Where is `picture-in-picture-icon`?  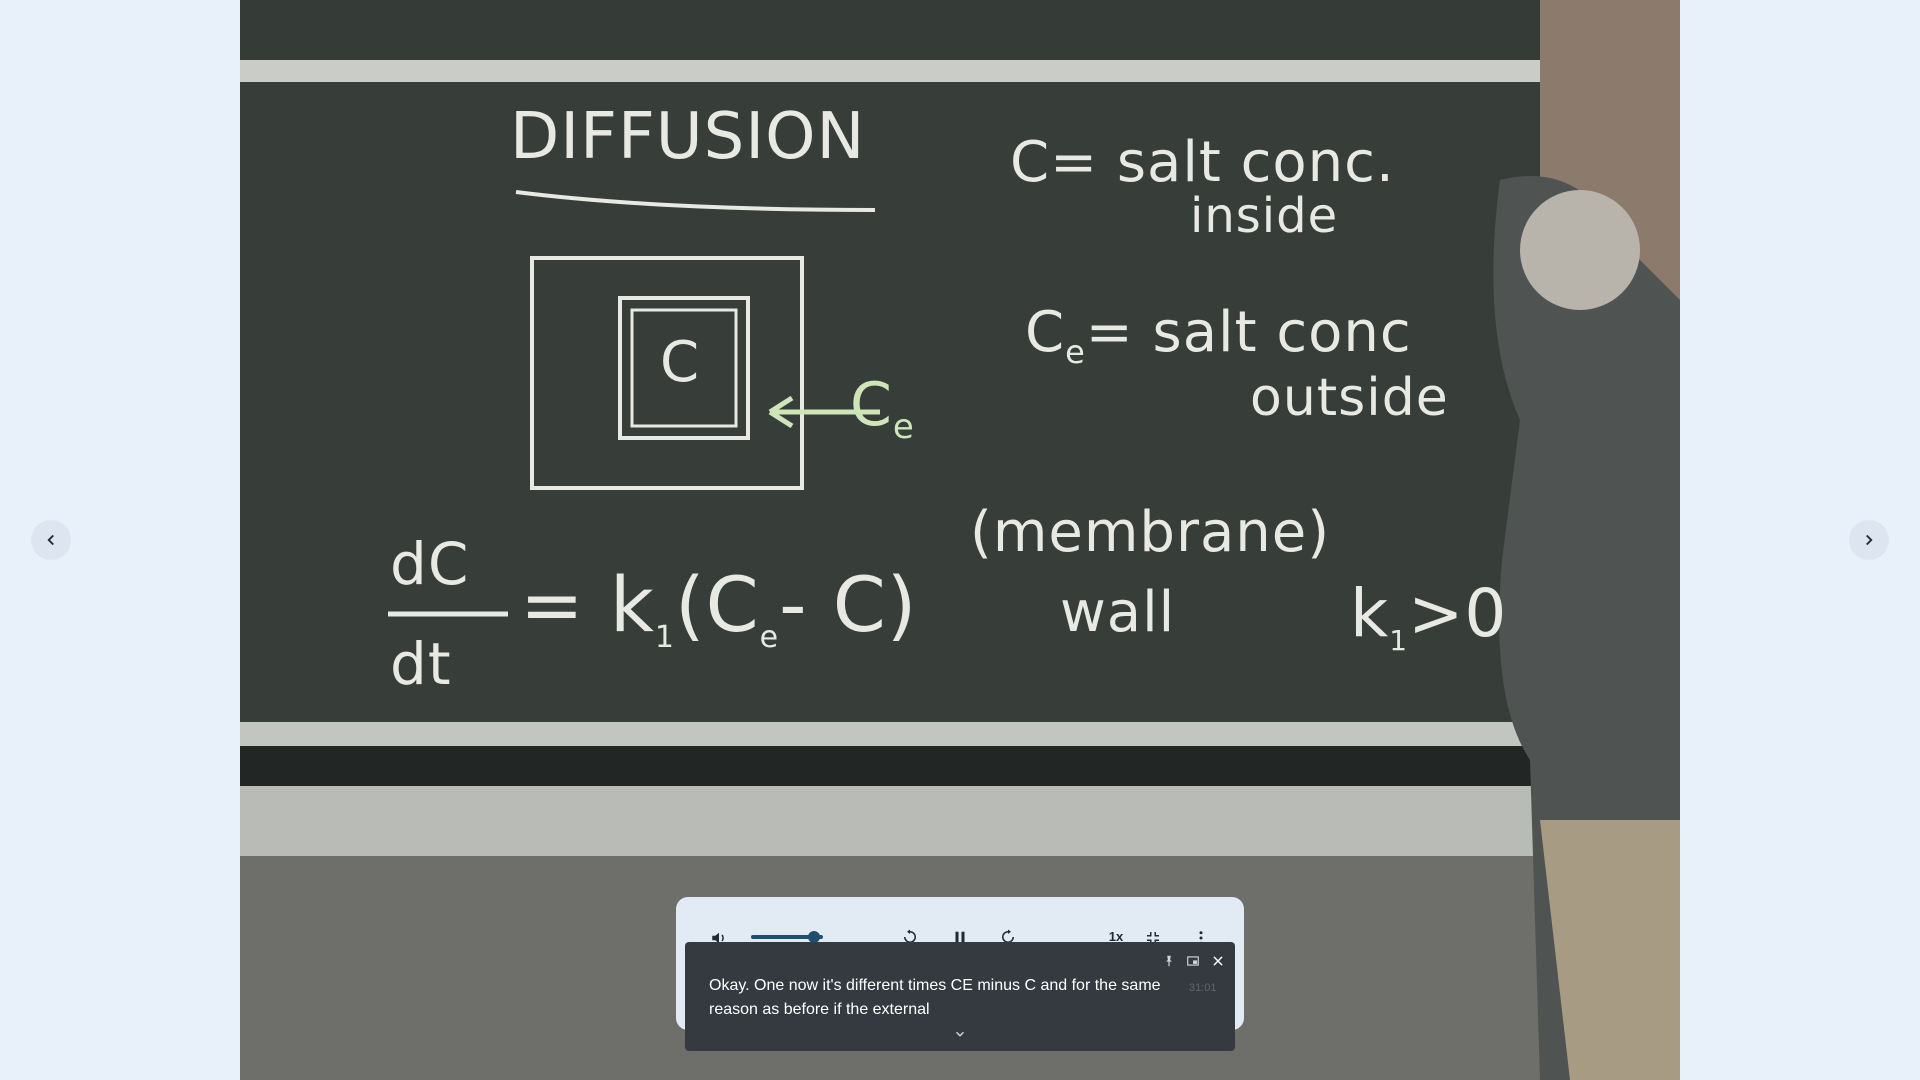
picture-in-picture-icon is located at coordinates (1193, 961).